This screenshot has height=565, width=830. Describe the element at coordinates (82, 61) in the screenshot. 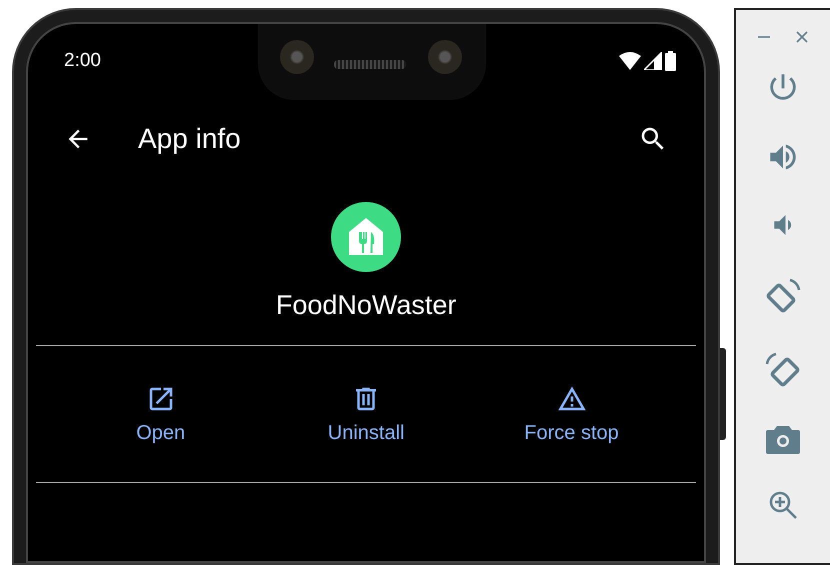

I see `status-time: 2:00` at that location.